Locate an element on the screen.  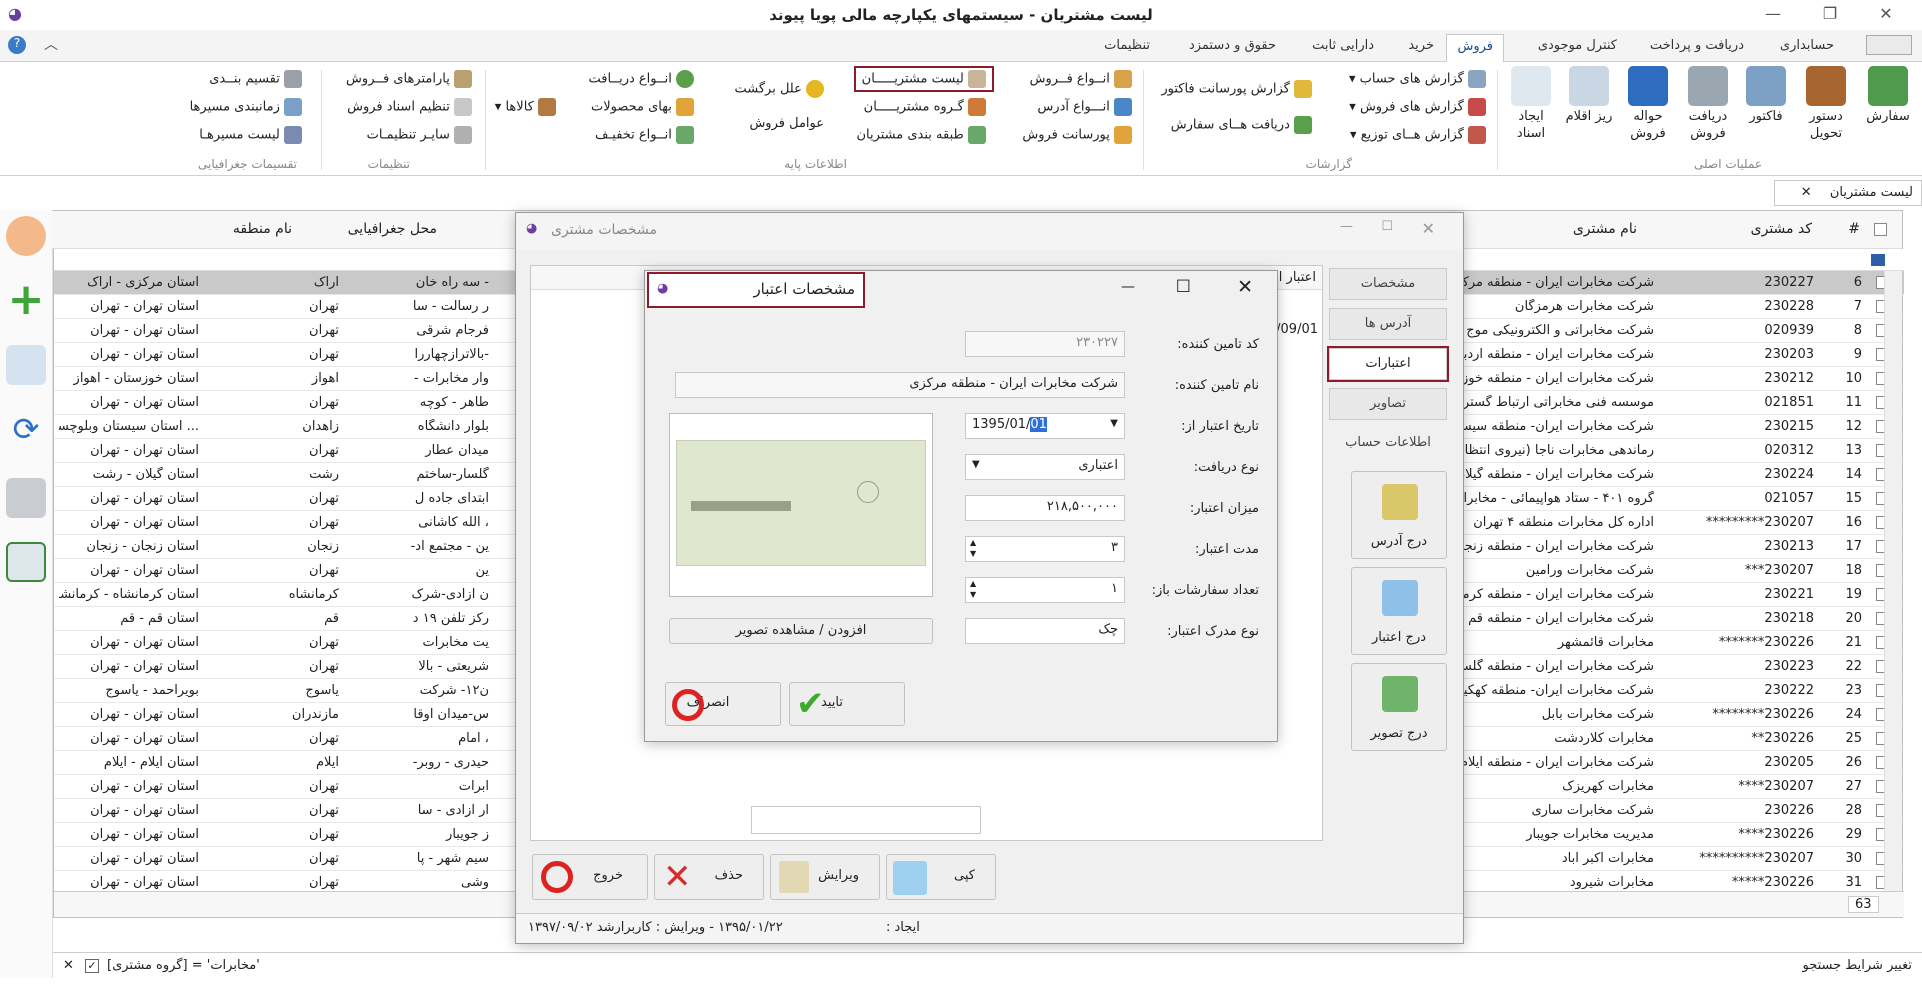
sales-reports-button: گزارش های فروش ▾ is located at coordinates (1417, 107).